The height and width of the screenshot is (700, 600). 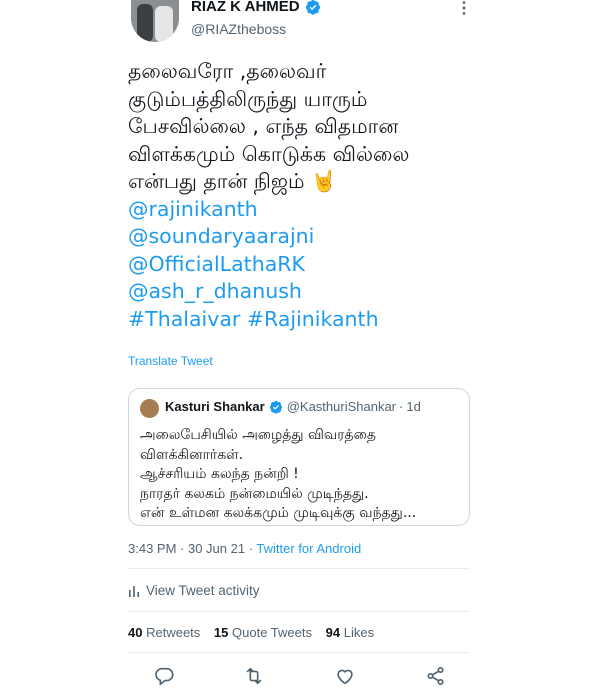 I want to click on quote-tweets-stat: 15 Quote Tweets, so click(x=263, y=632).